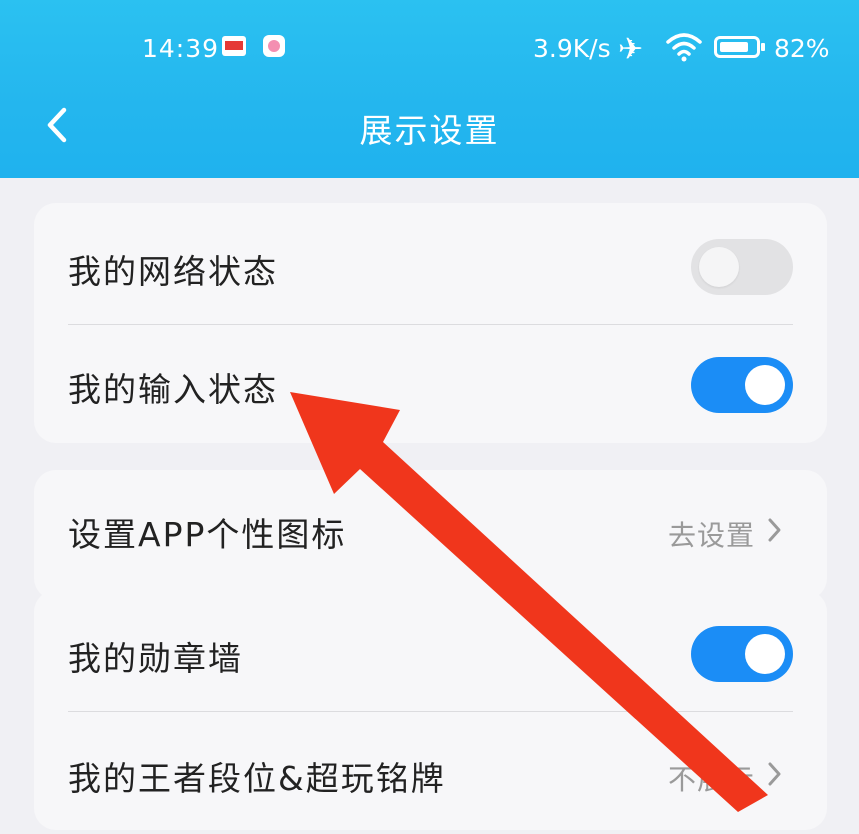 The height and width of the screenshot is (834, 859). I want to click on app-icon-label: 设置APP个性图标, so click(207, 534).